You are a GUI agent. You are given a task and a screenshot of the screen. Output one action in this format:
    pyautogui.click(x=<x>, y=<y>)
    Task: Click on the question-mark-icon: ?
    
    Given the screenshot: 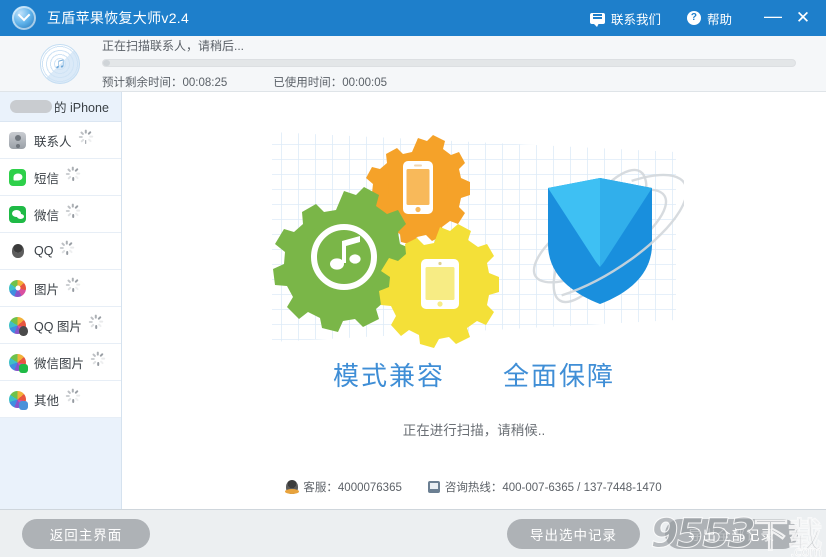 What is the action you would take?
    pyautogui.click(x=693, y=18)
    